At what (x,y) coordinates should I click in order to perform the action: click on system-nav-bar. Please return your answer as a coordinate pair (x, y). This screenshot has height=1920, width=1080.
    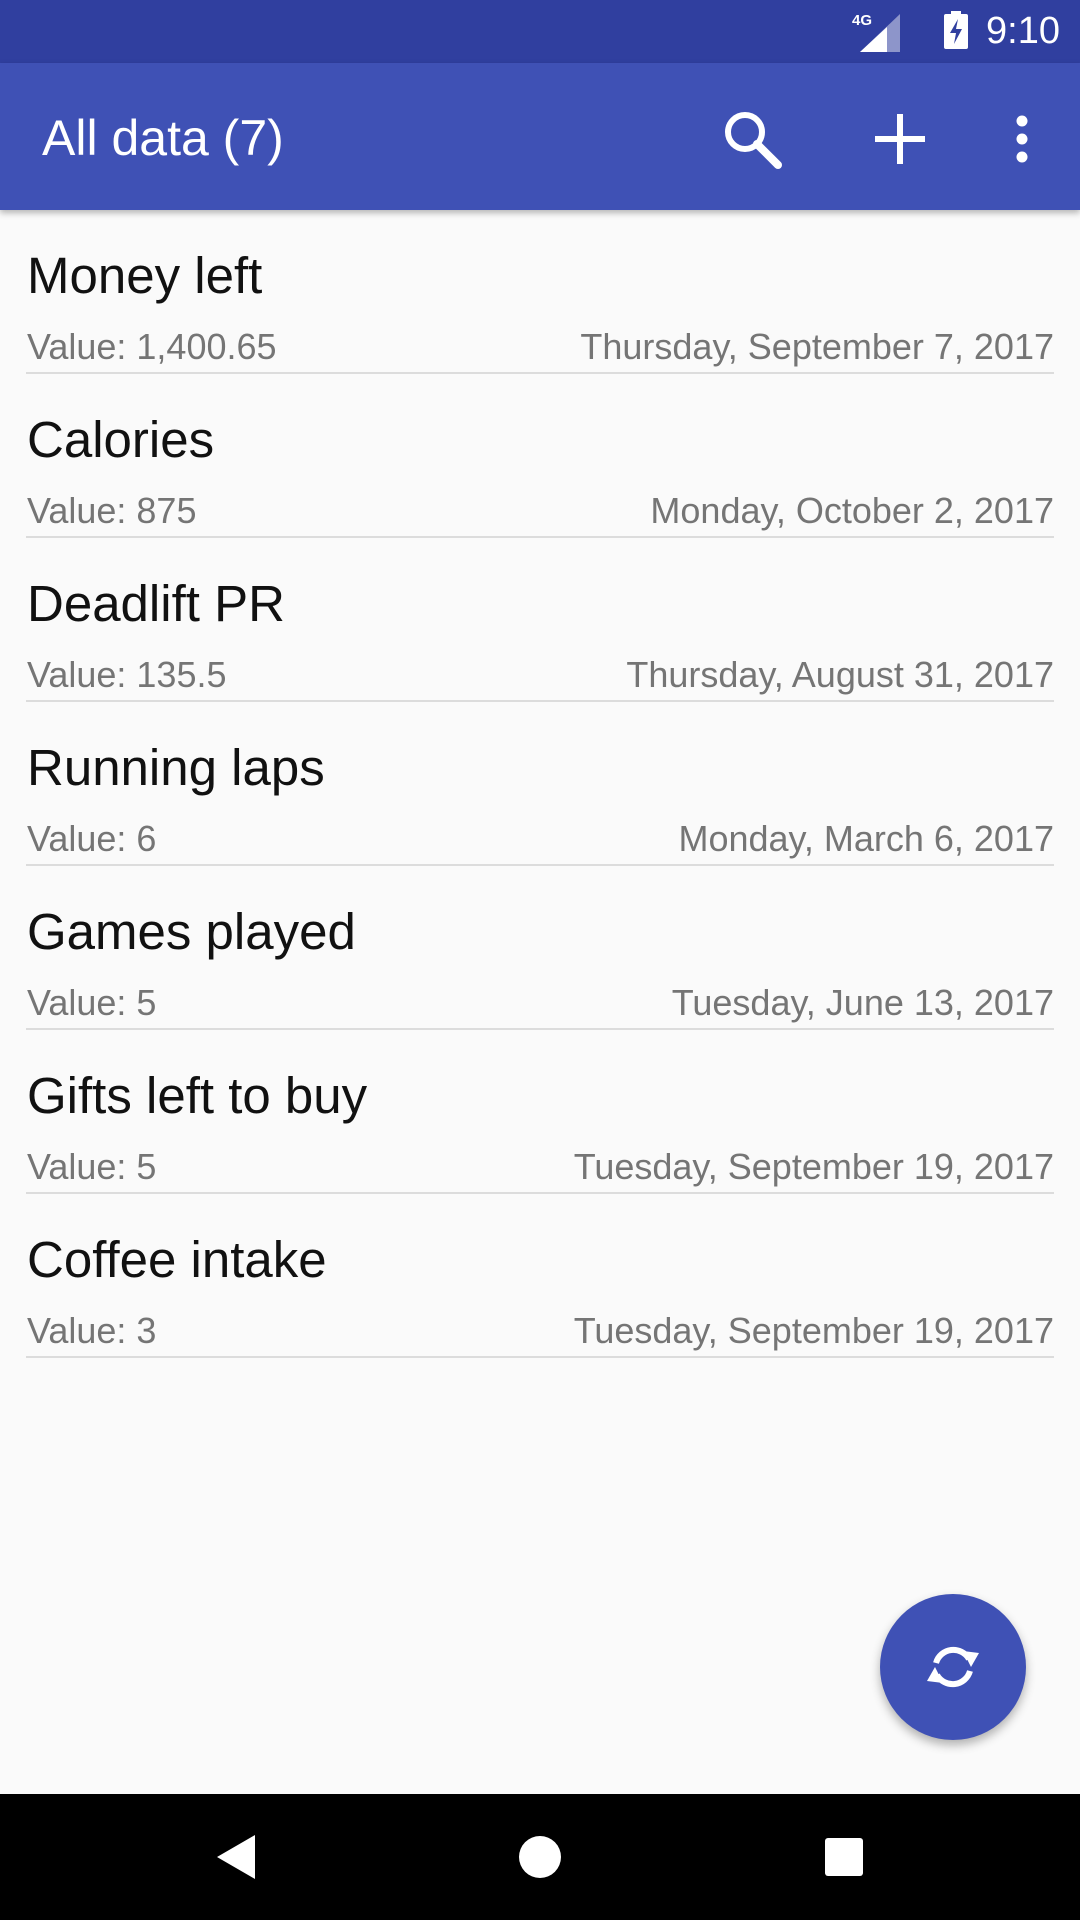
    Looking at the image, I should click on (540, 1857).